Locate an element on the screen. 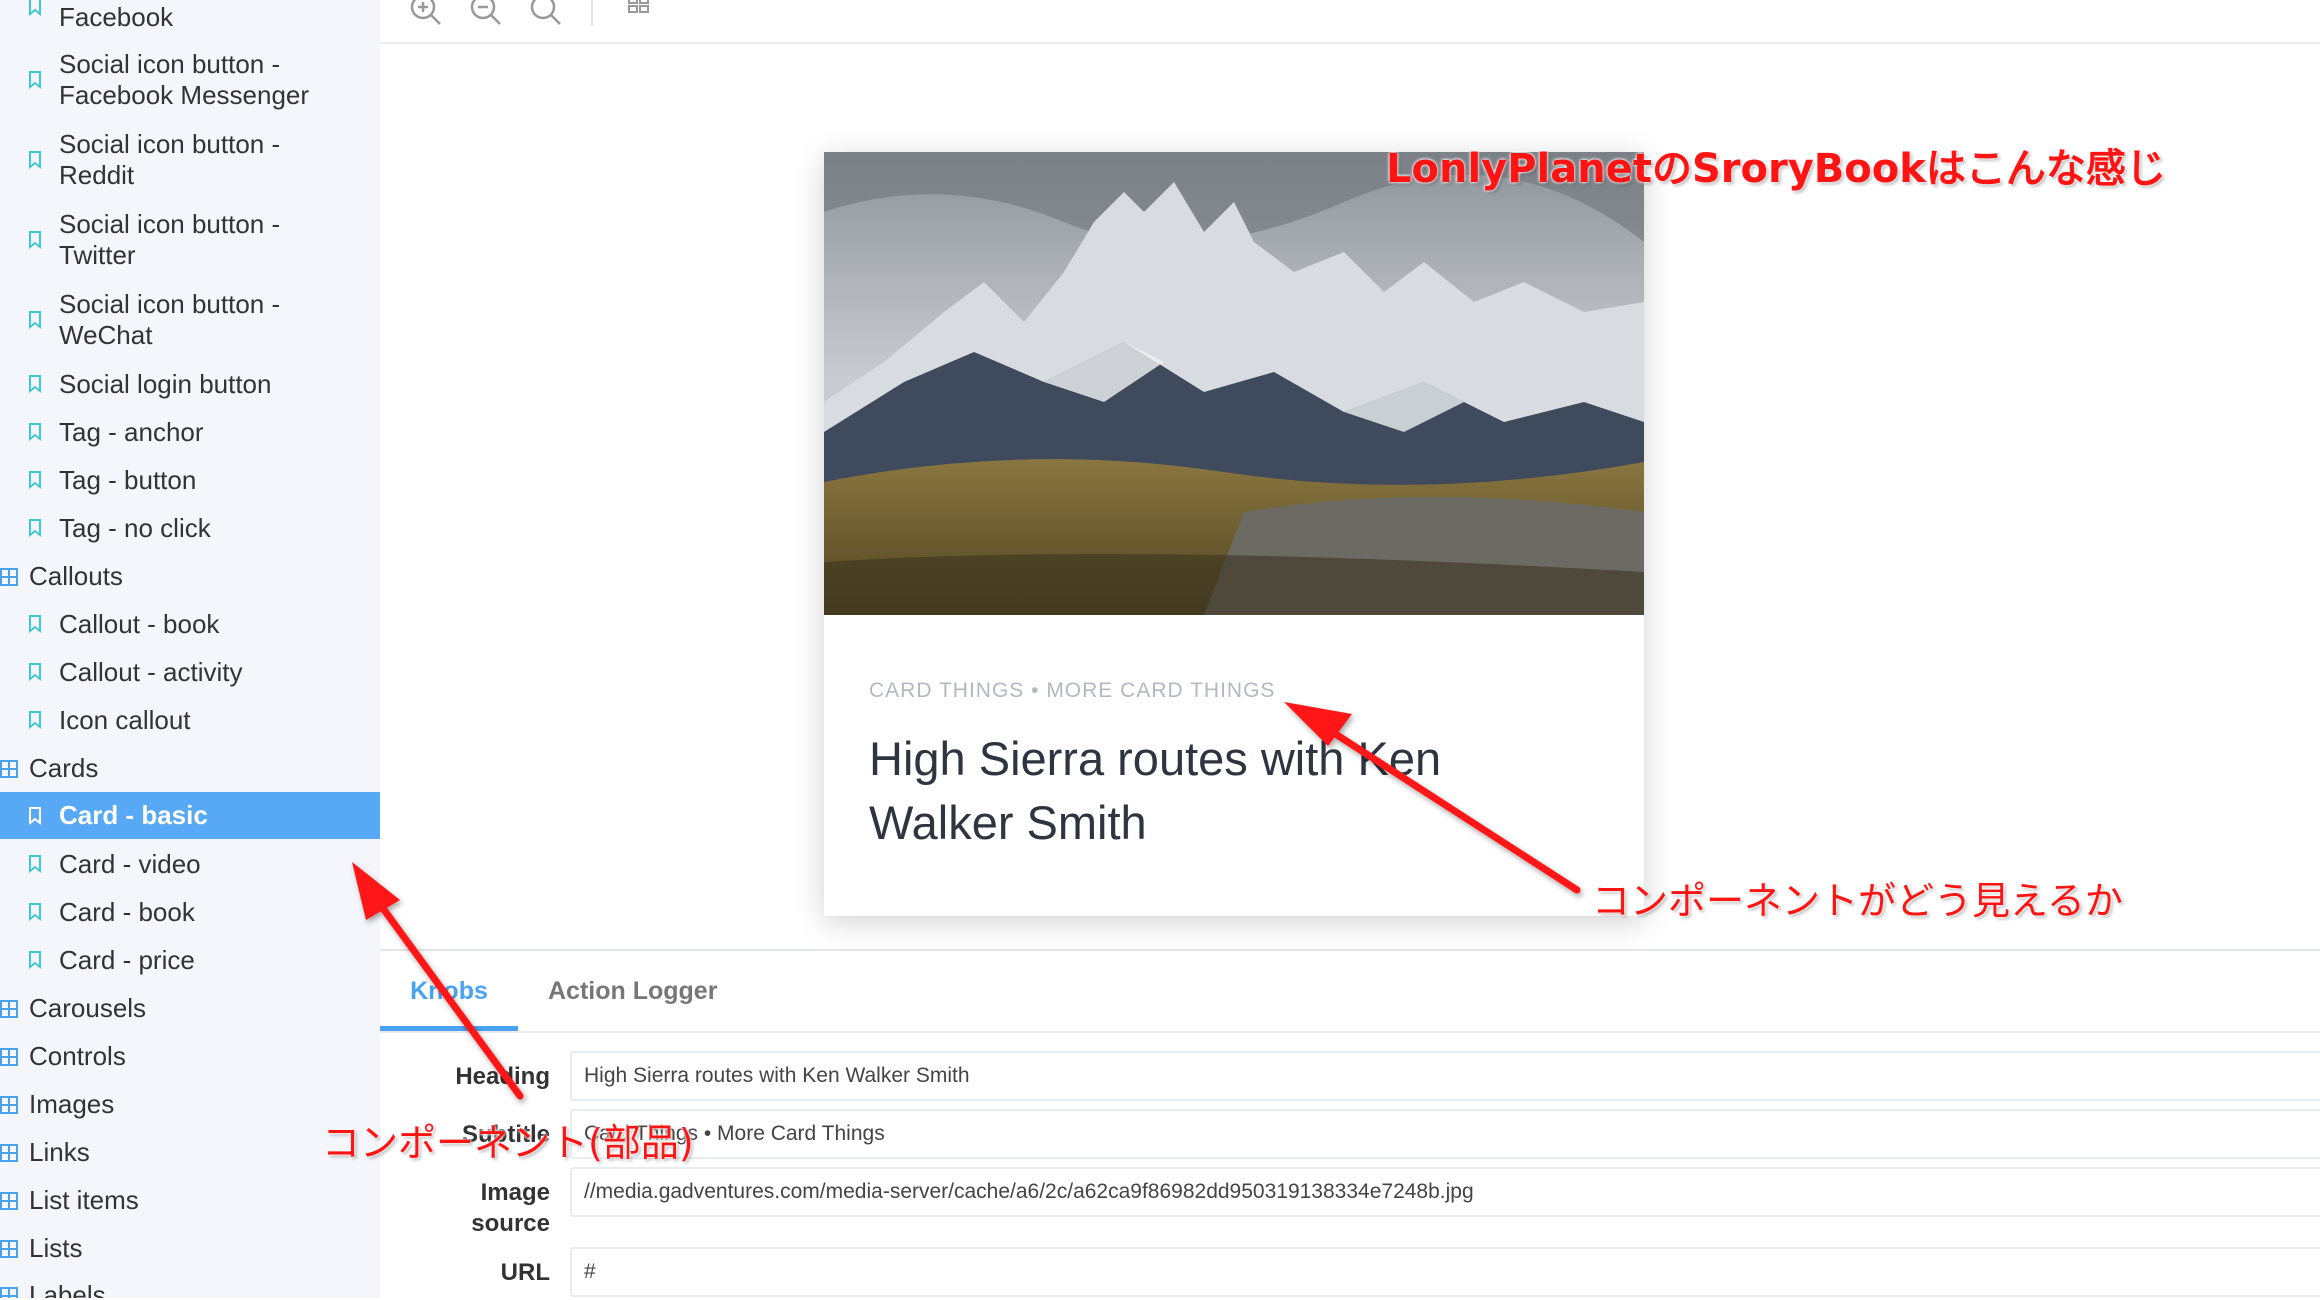  arrow-to-sidebar-item is located at coordinates (438, 981).